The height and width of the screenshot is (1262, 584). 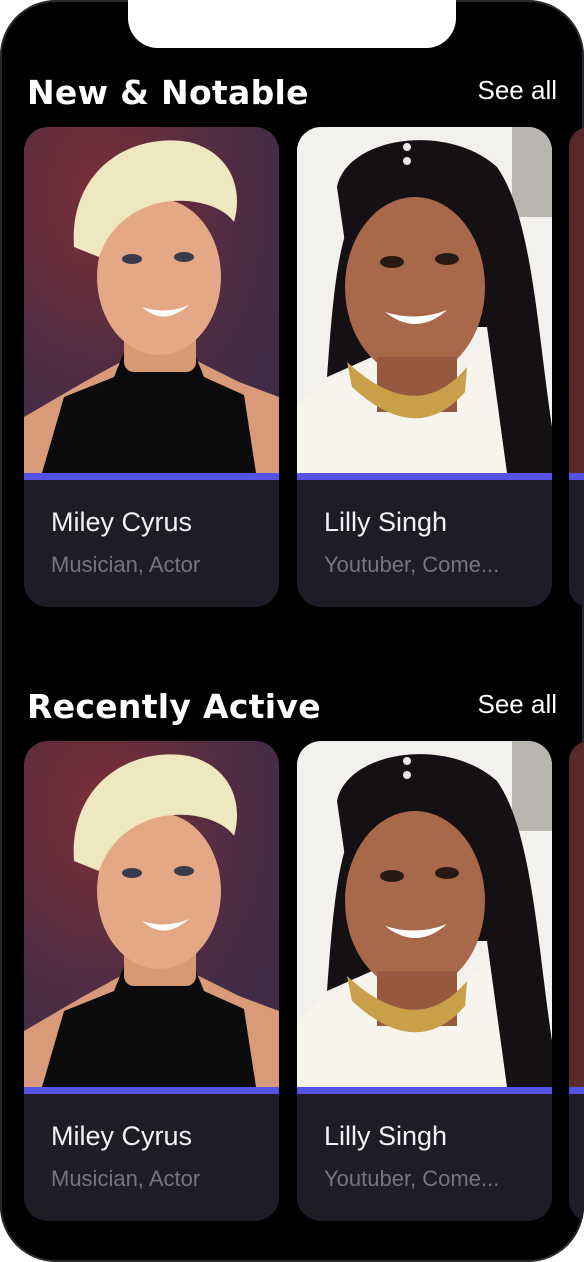 I want to click on section-header: Recently Active See all, so click(x=292, y=717).